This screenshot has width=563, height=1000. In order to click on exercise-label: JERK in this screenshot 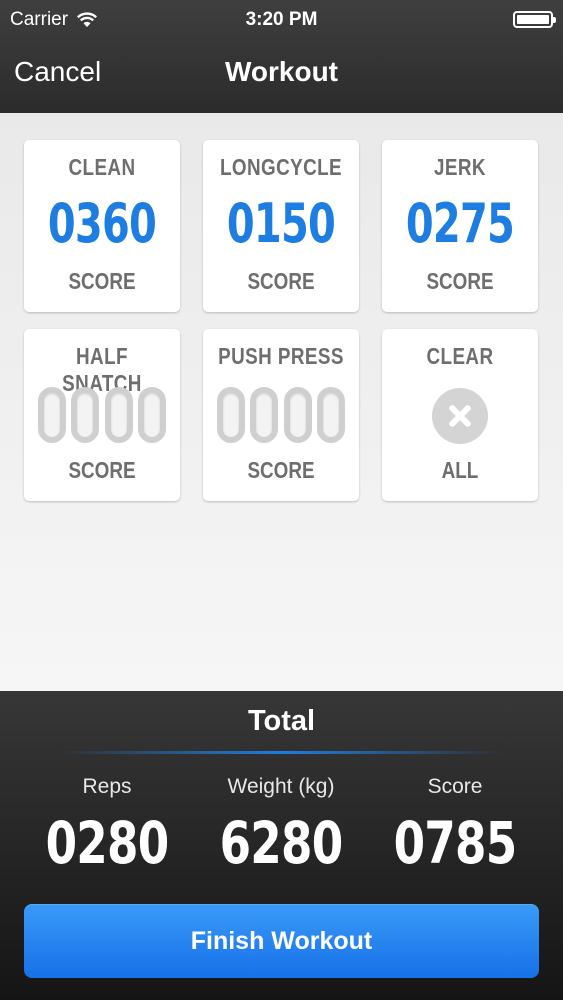, I will do `click(460, 167)`.